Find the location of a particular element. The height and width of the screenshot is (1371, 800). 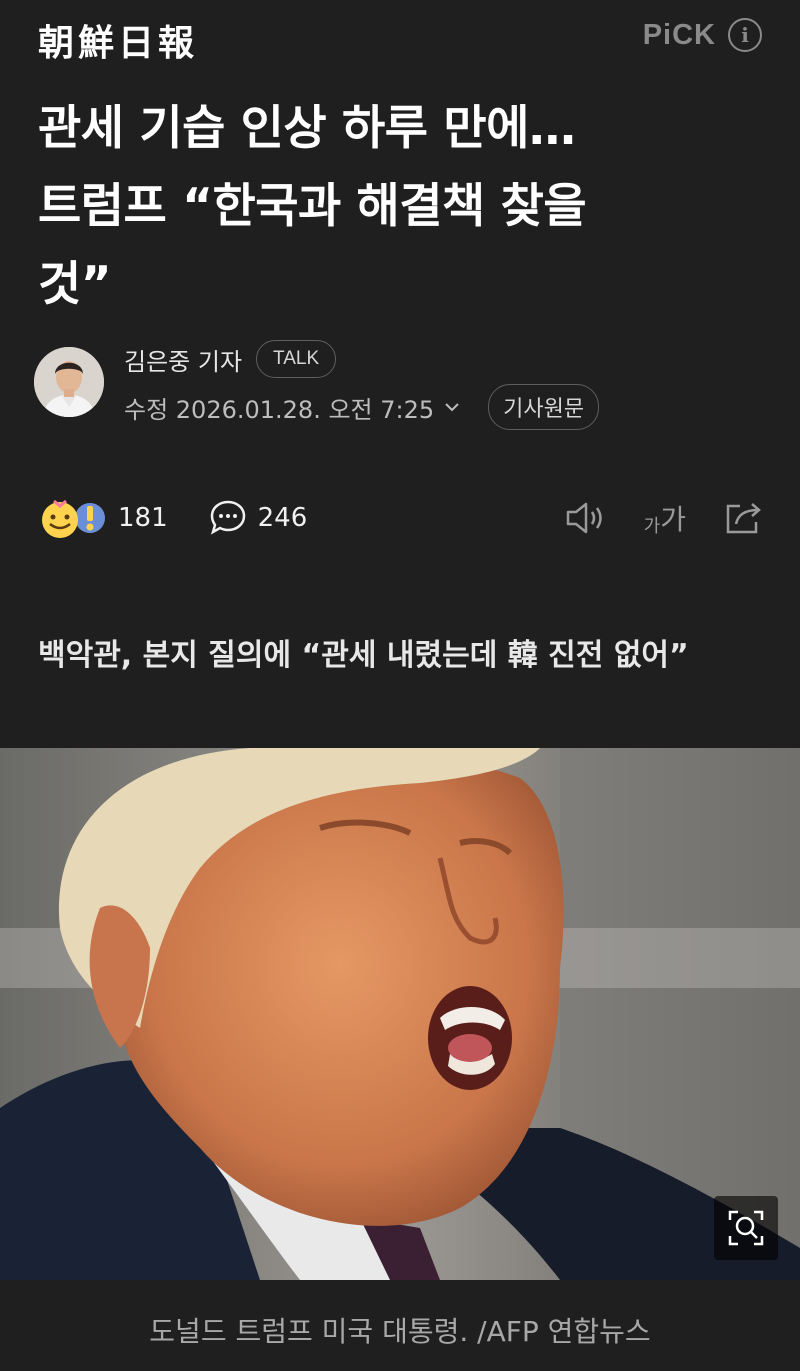

comment-count: 246 is located at coordinates (282, 518).